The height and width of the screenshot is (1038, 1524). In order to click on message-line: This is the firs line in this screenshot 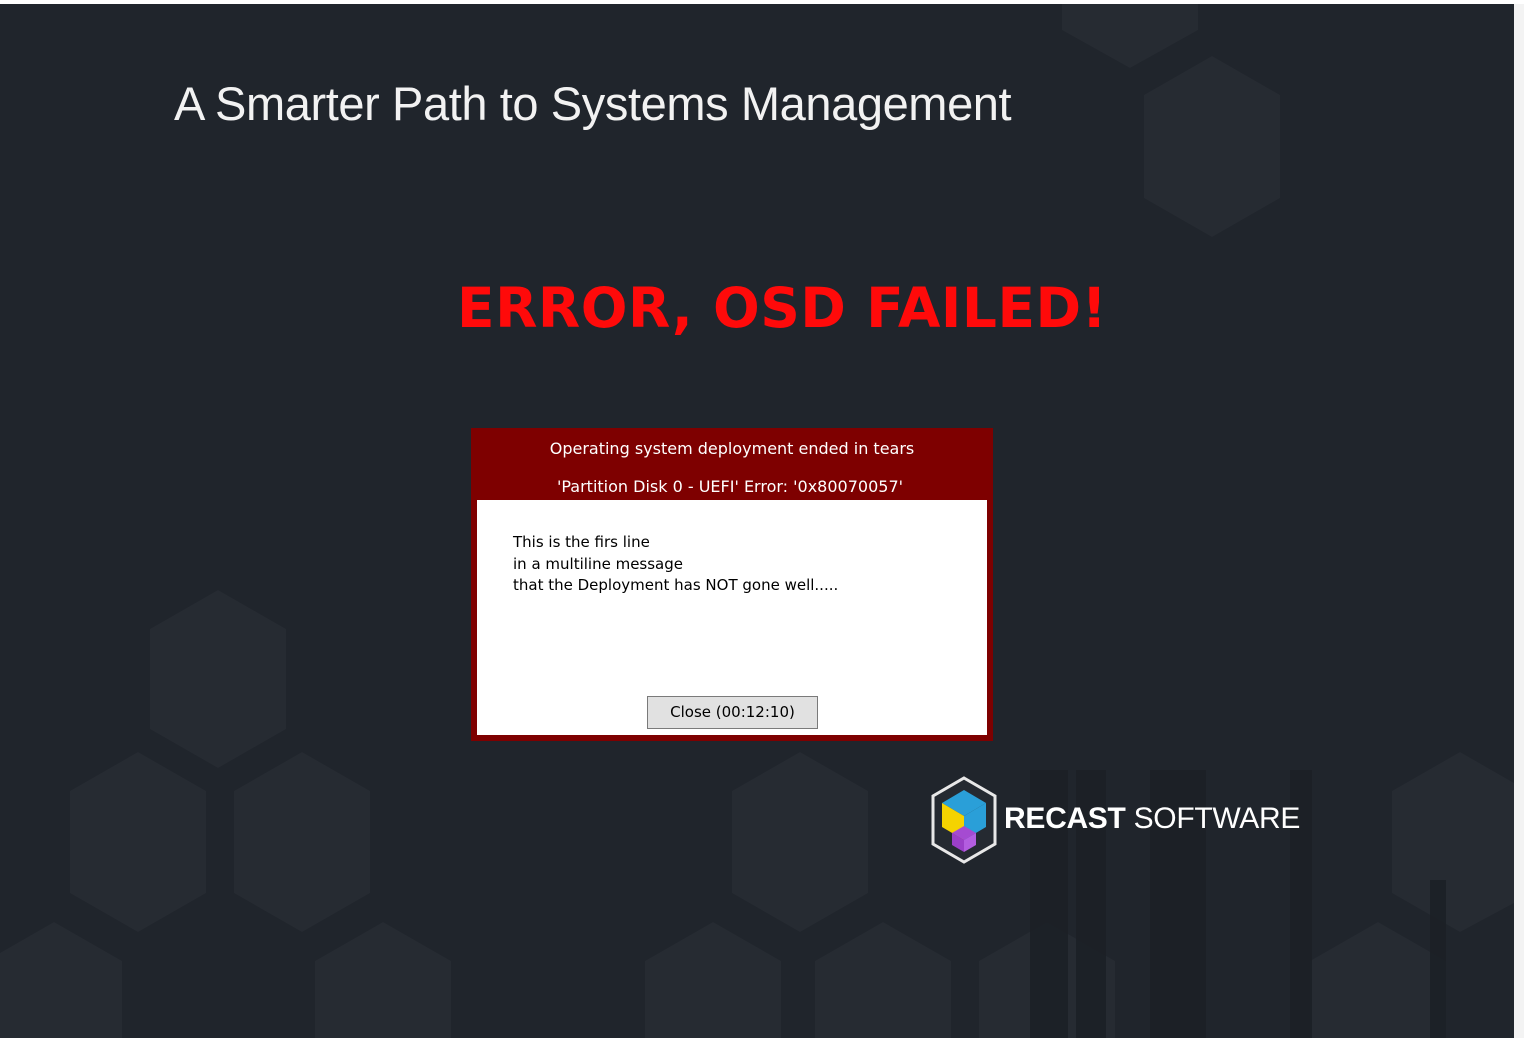, I will do `click(581, 542)`.